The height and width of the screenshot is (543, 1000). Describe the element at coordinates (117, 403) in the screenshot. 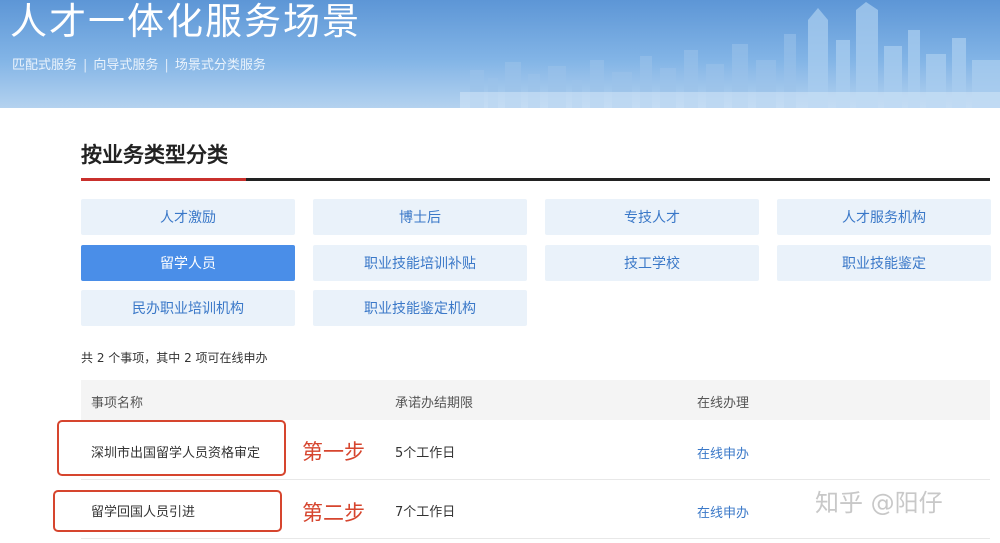

I see `column-header-name: 事项名称` at that location.